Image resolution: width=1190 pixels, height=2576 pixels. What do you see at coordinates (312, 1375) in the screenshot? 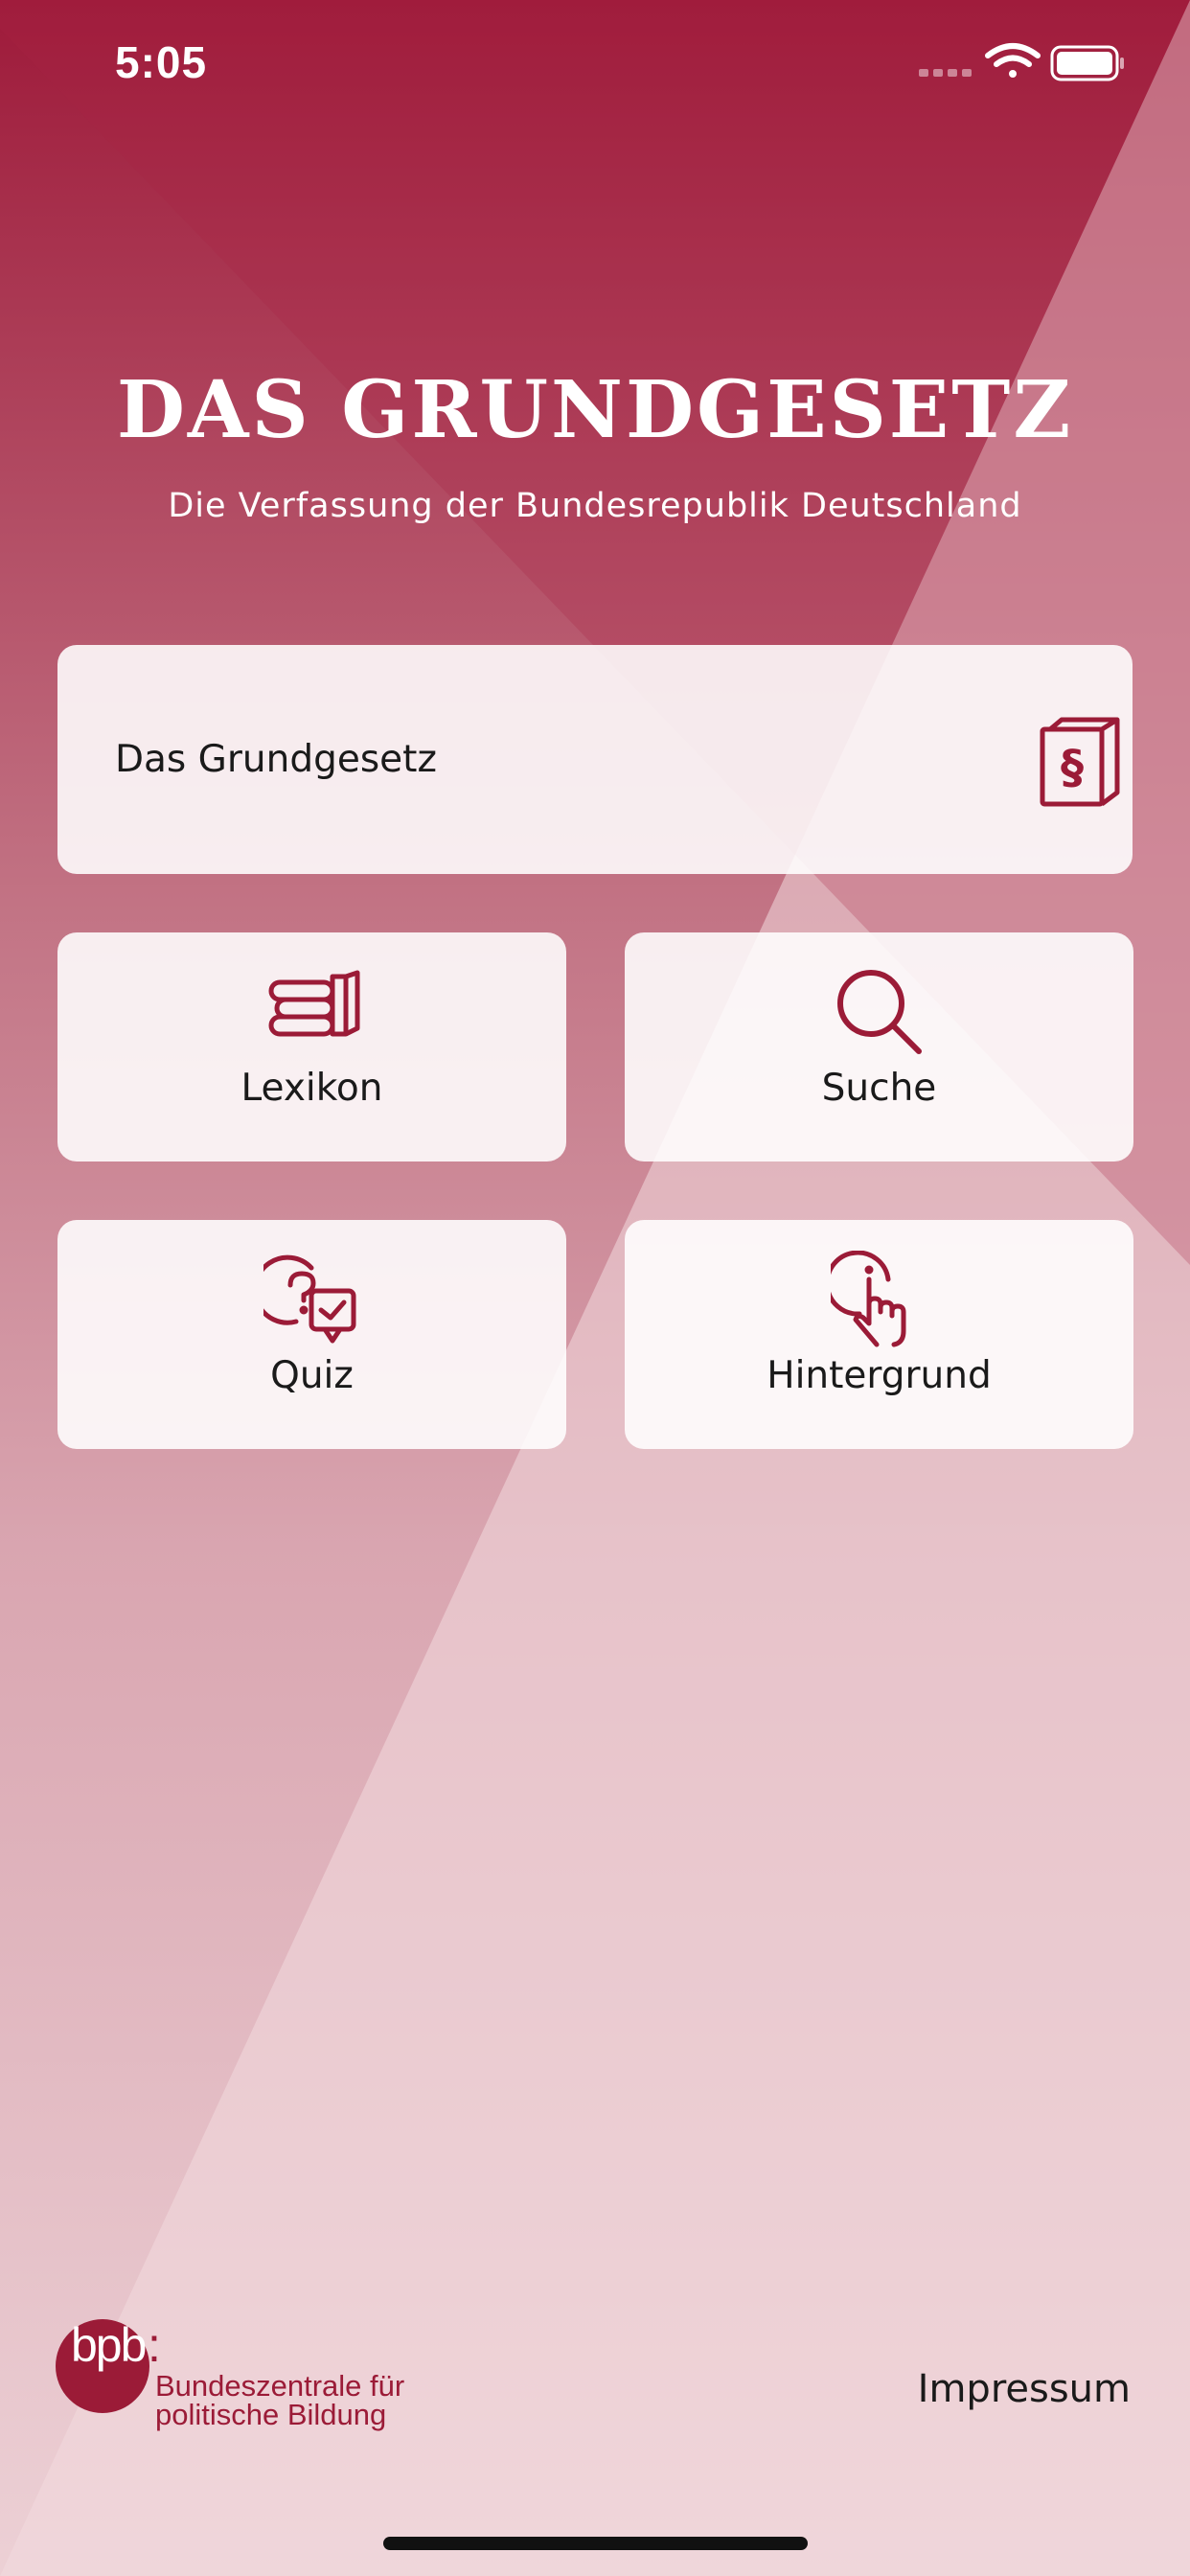
I see `quiz-label: Quiz` at bounding box center [312, 1375].